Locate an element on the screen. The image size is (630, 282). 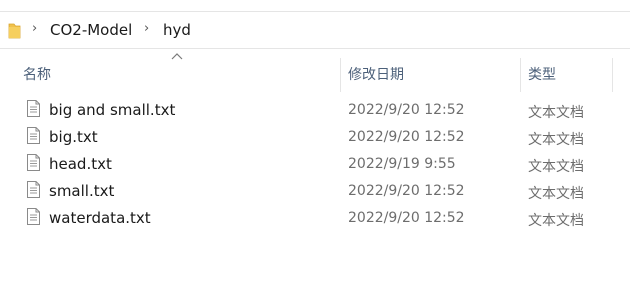
file-name: big.txt is located at coordinates (73, 137).